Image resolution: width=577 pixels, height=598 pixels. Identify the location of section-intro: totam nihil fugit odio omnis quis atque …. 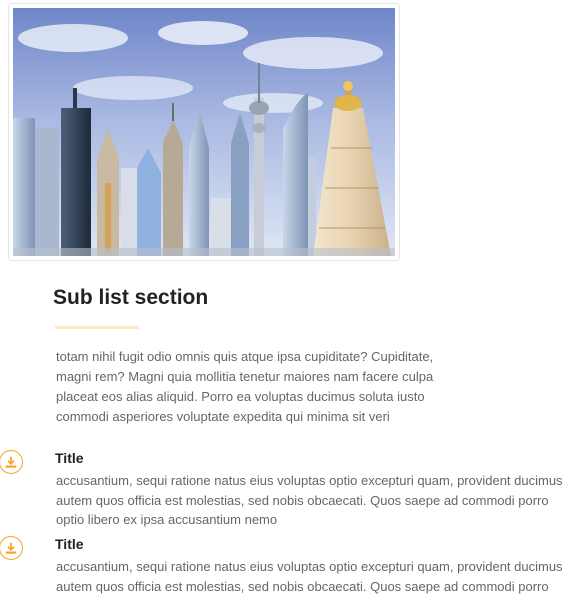
(245, 386).